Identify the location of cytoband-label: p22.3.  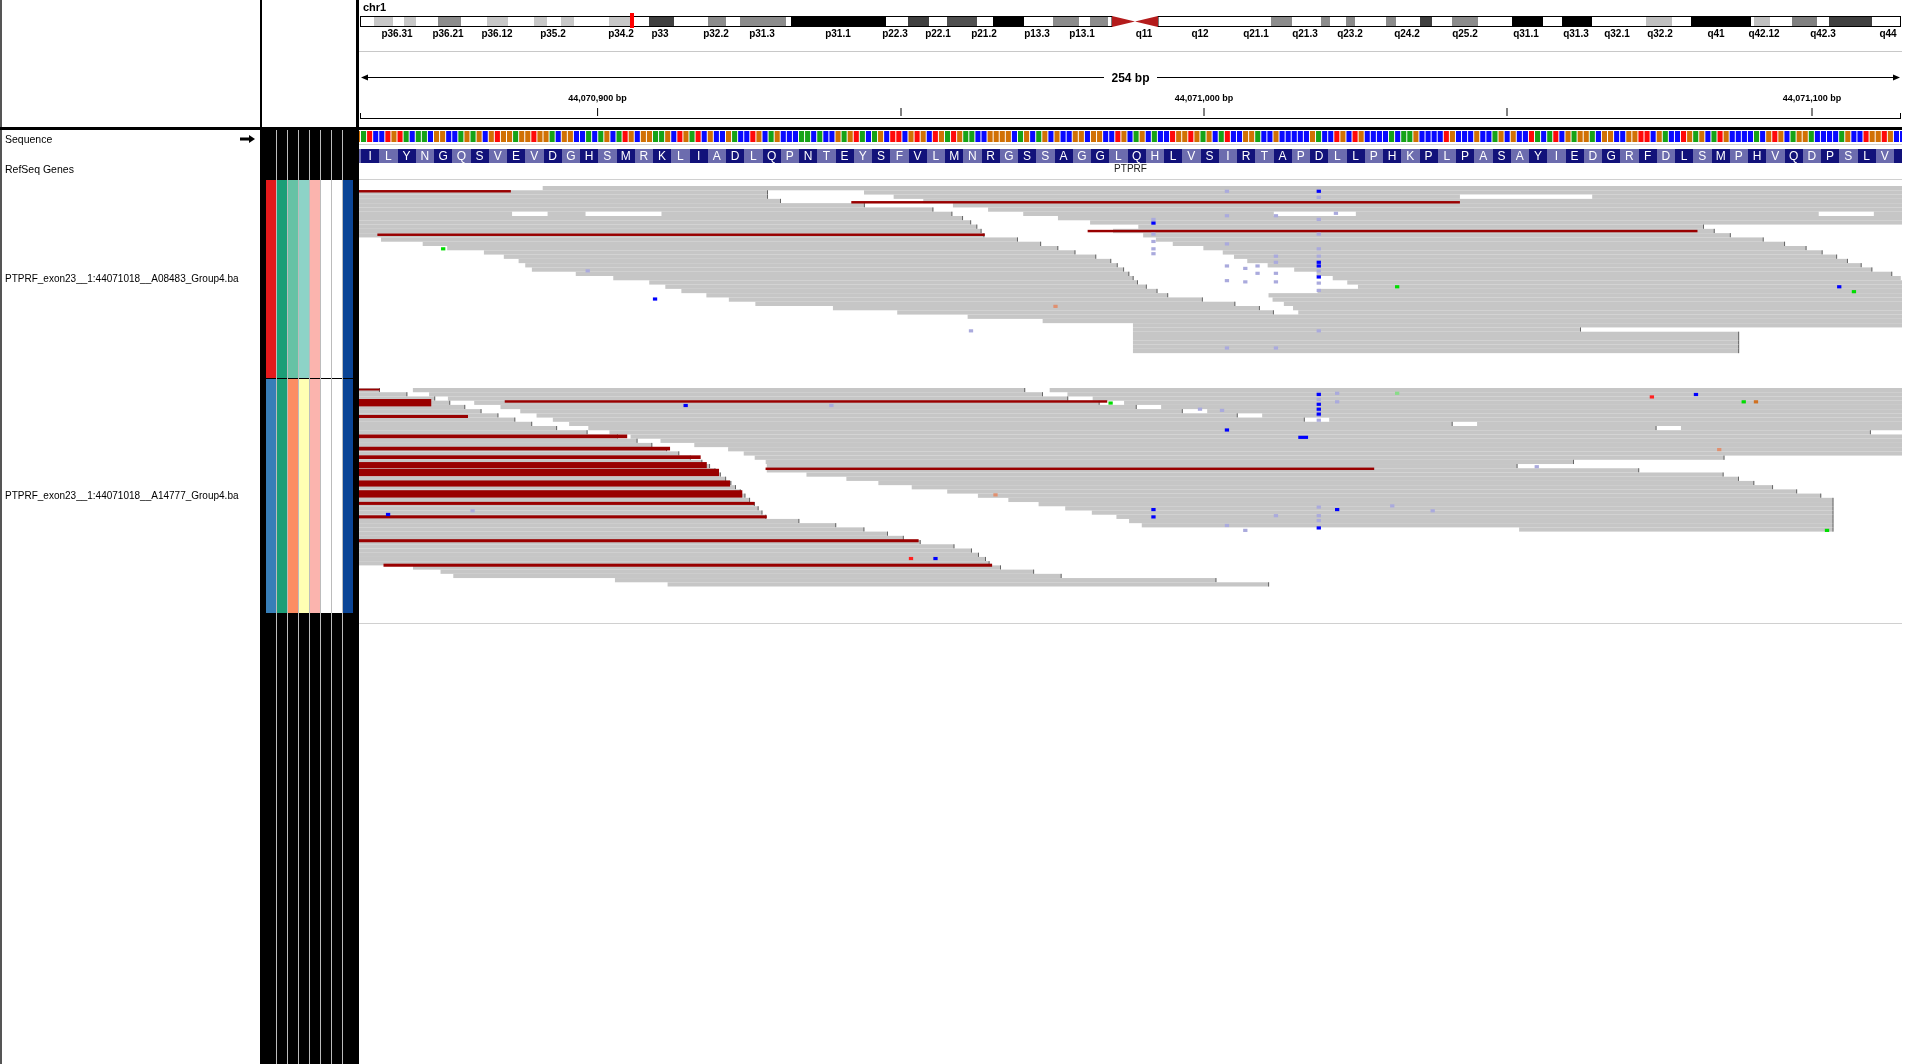
(895, 33).